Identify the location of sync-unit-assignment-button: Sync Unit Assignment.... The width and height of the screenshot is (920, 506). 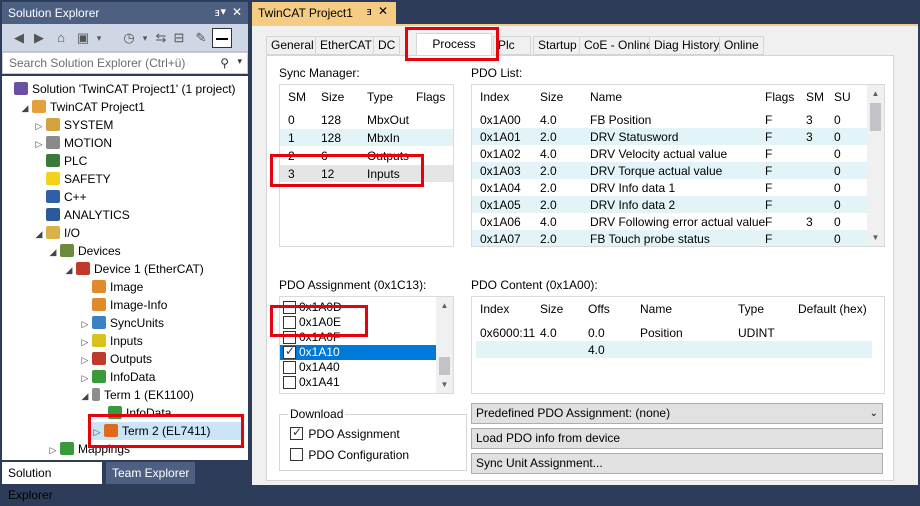
(677, 463).